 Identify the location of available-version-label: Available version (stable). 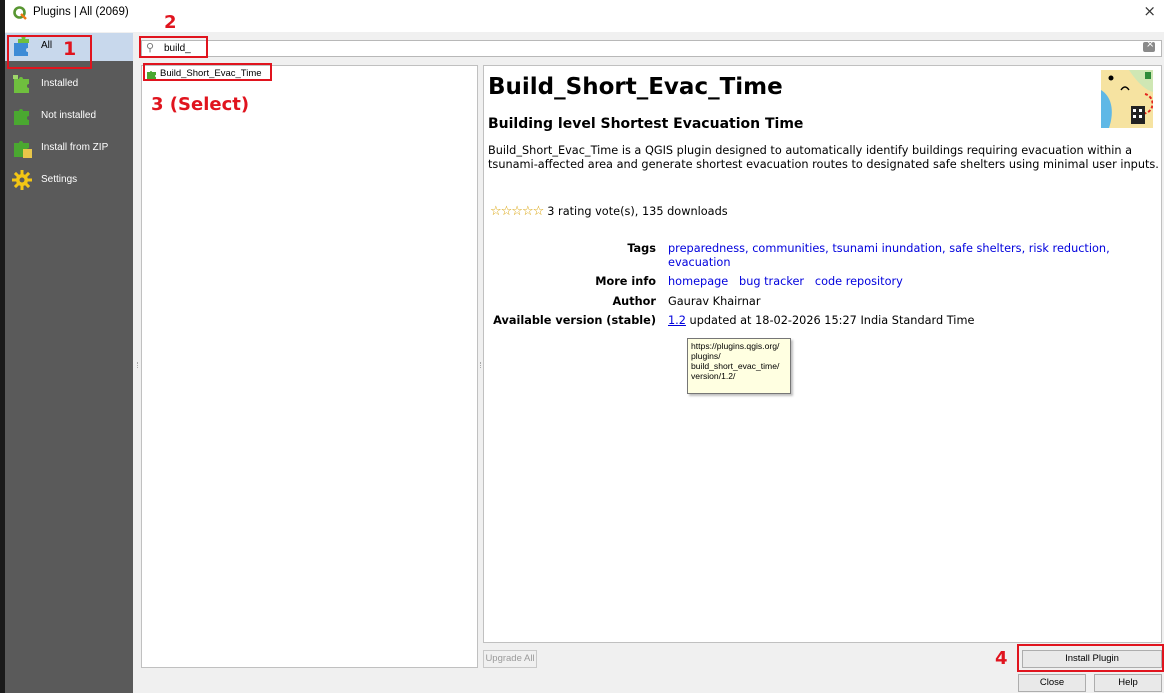
(574, 320).